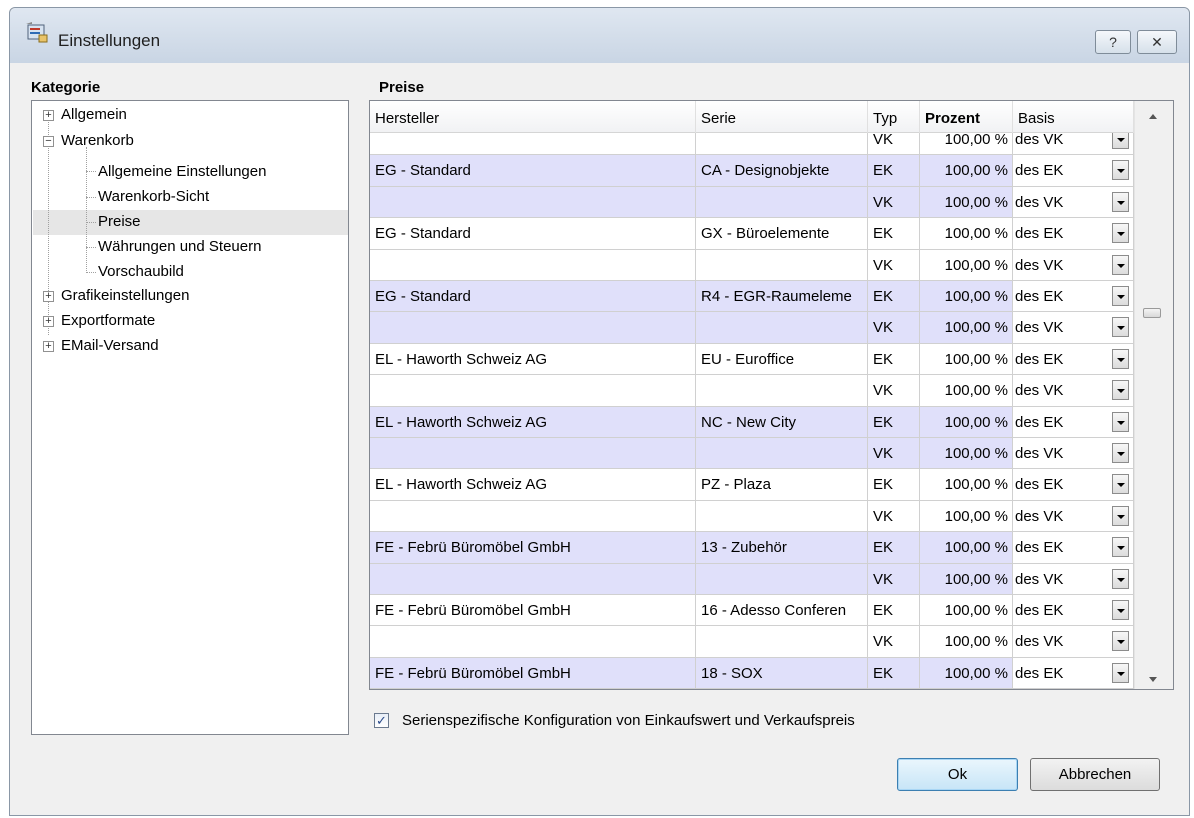 The image size is (1194, 818). Describe the element at coordinates (97, 141) in the screenshot. I see `tree-item-warenkorb: Warenkorb` at that location.